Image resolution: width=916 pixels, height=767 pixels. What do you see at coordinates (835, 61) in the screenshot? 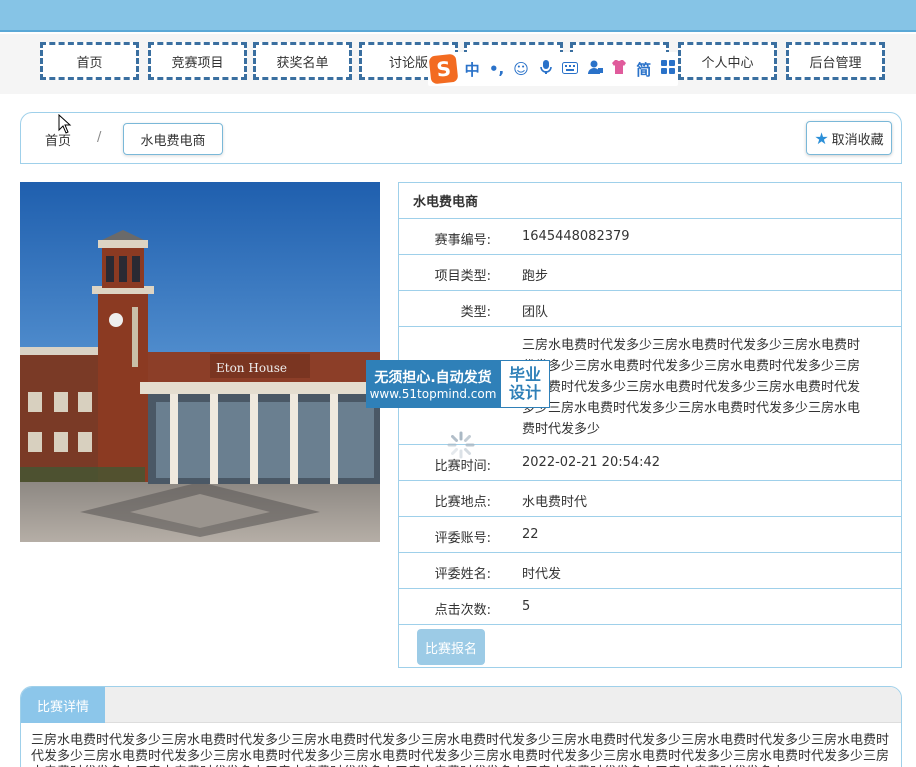
I see `nav-admin: 后台管理` at bounding box center [835, 61].